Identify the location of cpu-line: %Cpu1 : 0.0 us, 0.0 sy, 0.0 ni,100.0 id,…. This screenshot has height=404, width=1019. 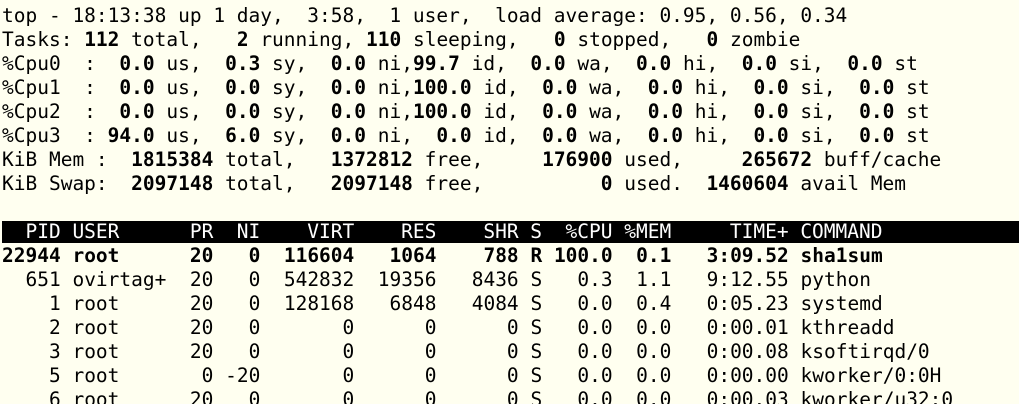
(510, 88).